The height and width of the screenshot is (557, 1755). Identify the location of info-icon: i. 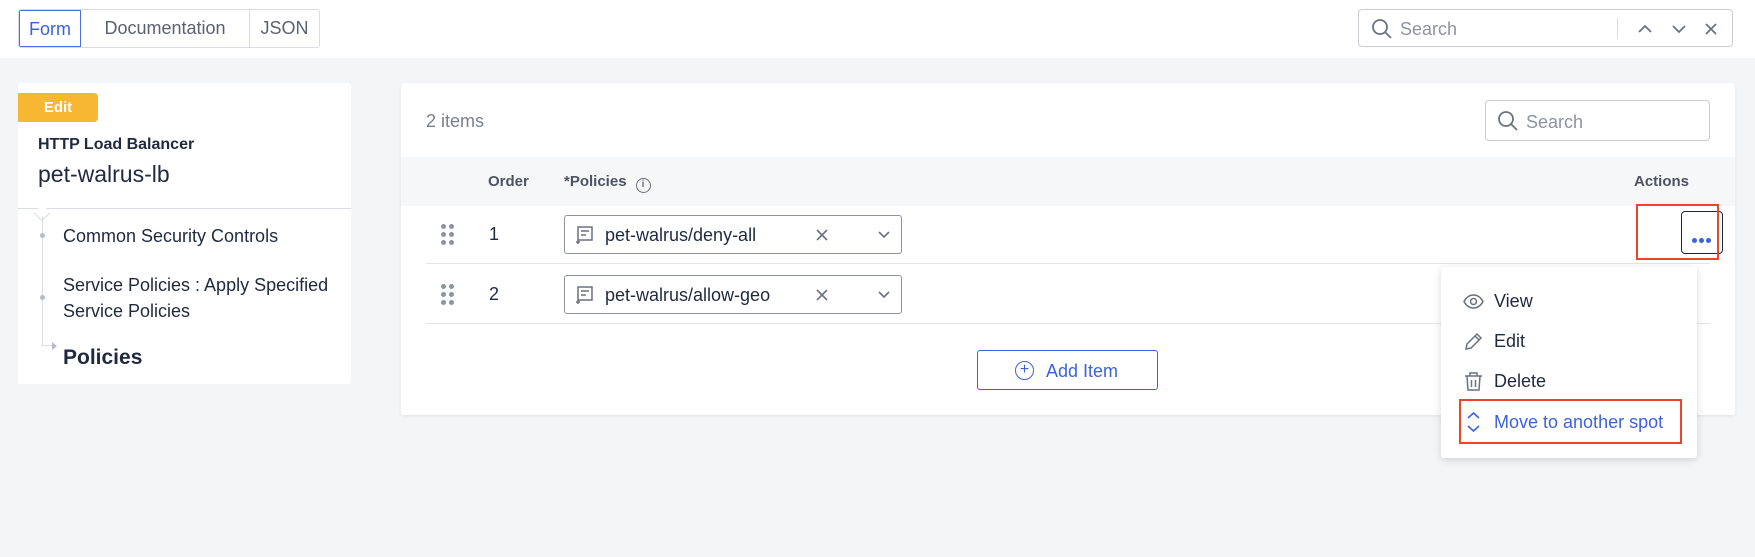
(643, 185).